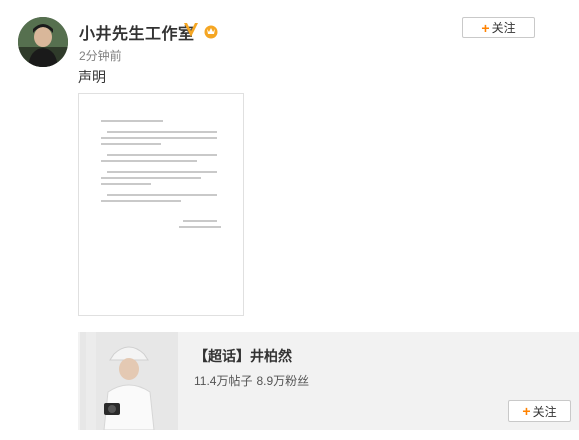  Describe the element at coordinates (43, 42) in the screenshot. I see `avatar` at that location.